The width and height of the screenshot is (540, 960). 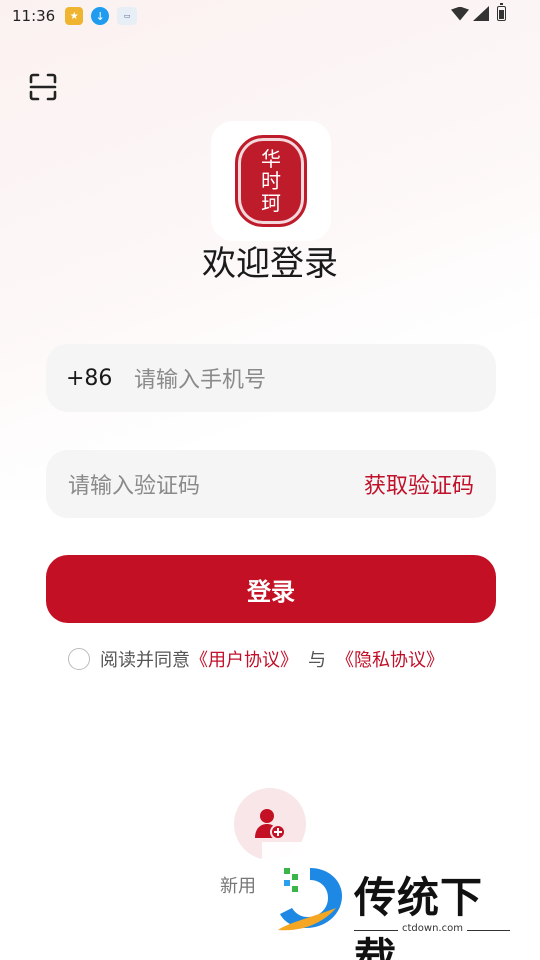 I want to click on add-user-icon, so click(x=270, y=824).